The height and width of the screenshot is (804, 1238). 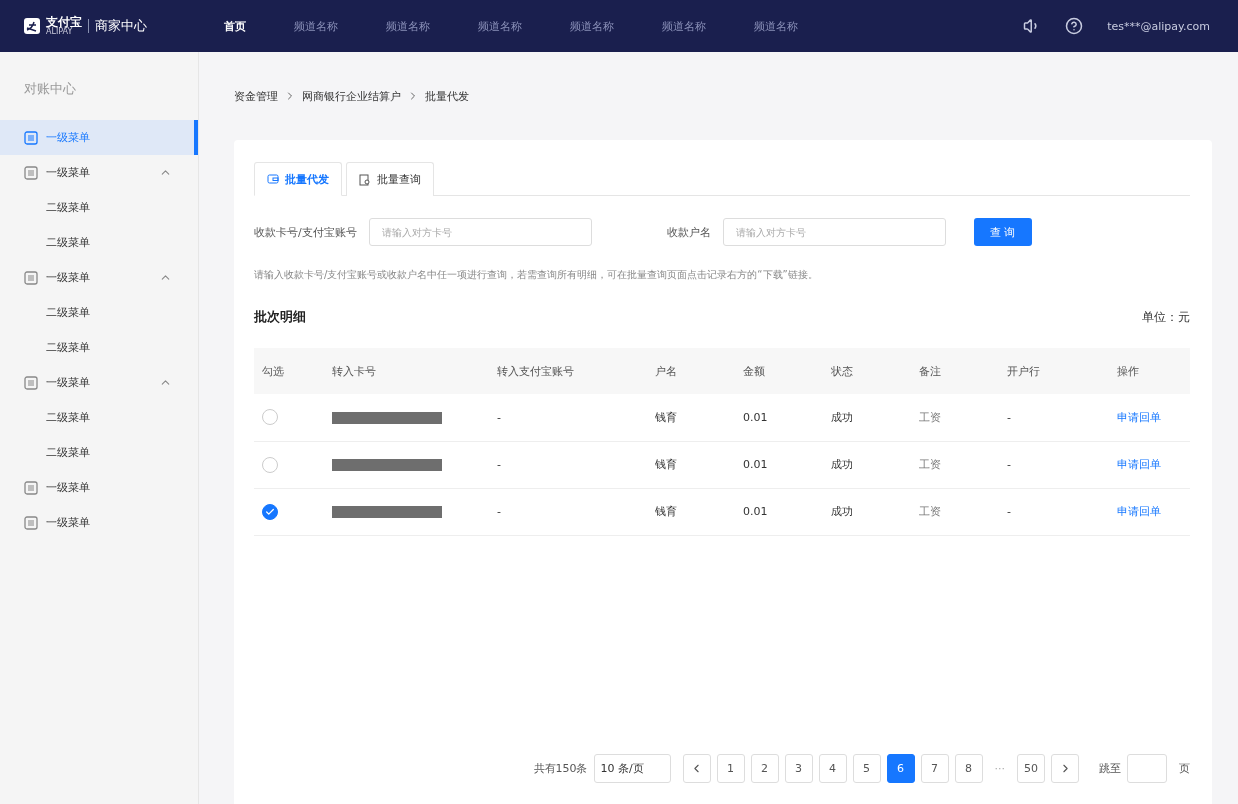 What do you see at coordinates (447, 96) in the screenshot?
I see `breadcrumb-item: 批量代发` at bounding box center [447, 96].